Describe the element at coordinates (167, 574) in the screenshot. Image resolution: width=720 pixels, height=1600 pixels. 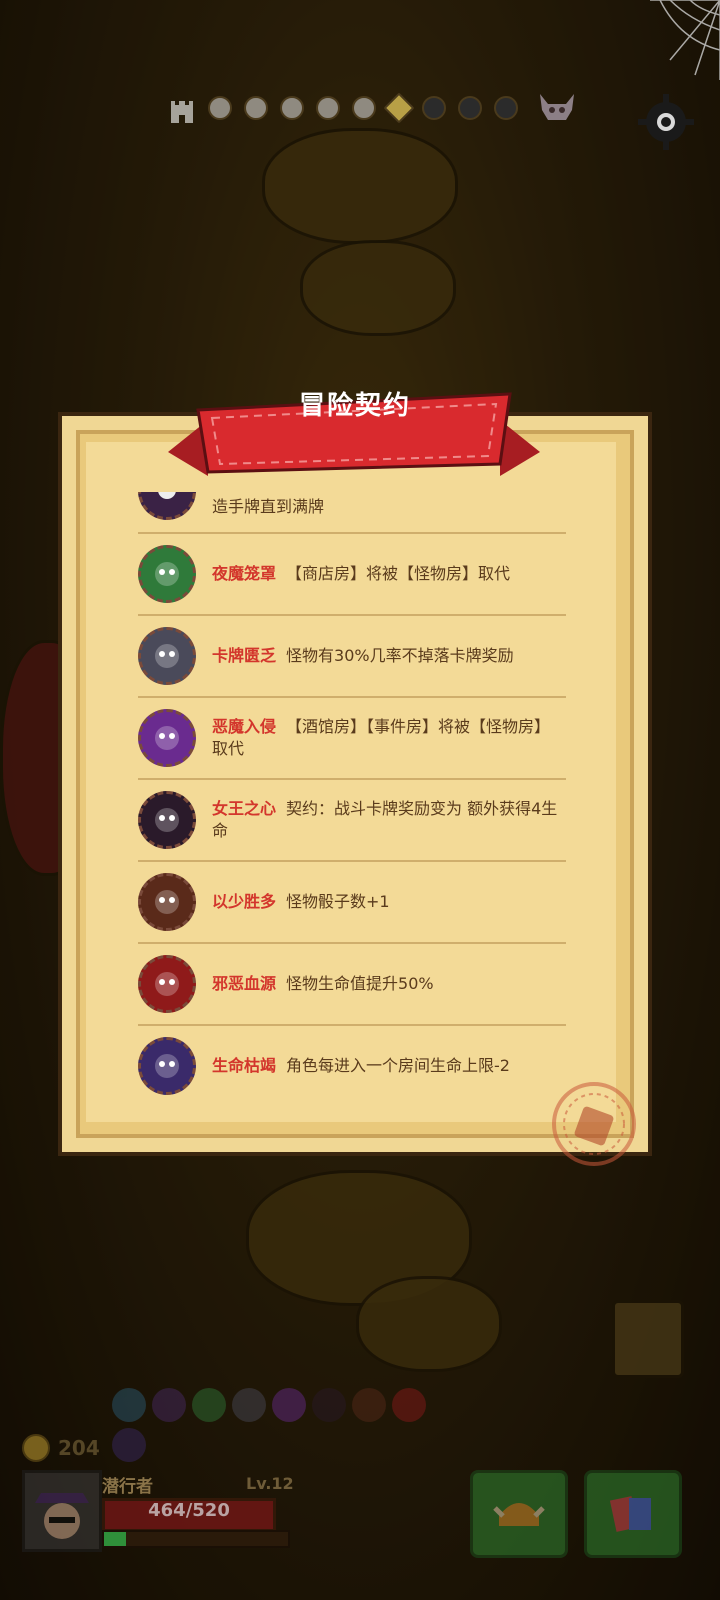
I see `green-demon-icon` at that location.